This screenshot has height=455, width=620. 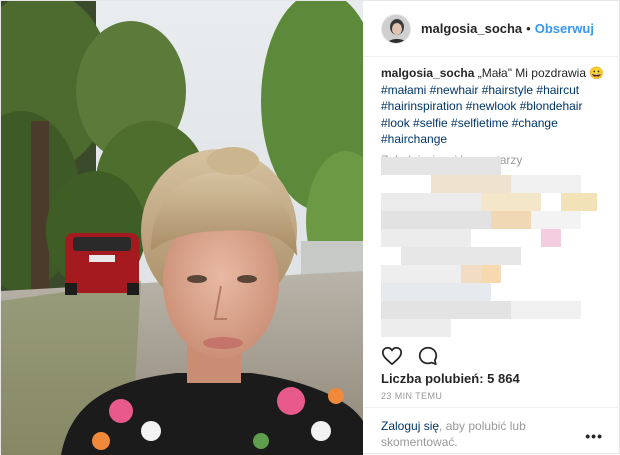 What do you see at coordinates (594, 436) in the screenshot?
I see `more-options-icon: •••` at bounding box center [594, 436].